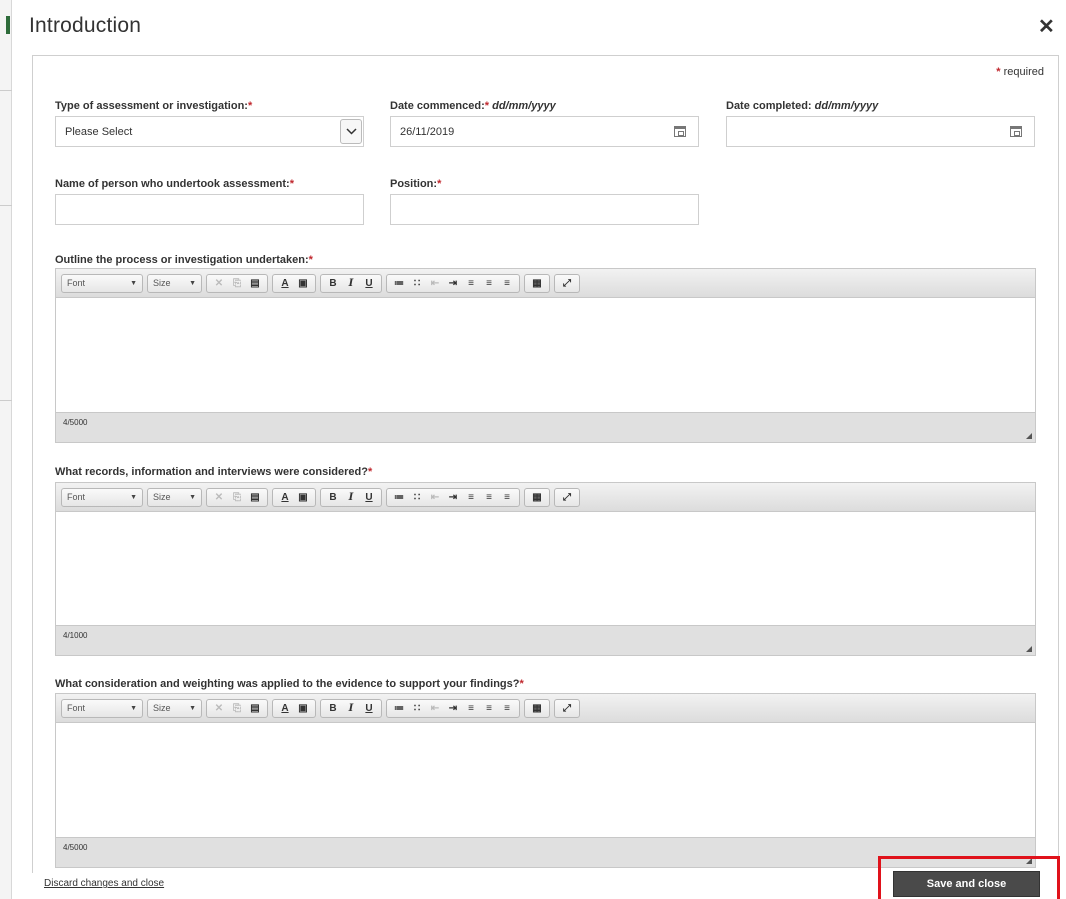  Describe the element at coordinates (8, 25) in the screenshot. I see `background-accent-marker` at that location.